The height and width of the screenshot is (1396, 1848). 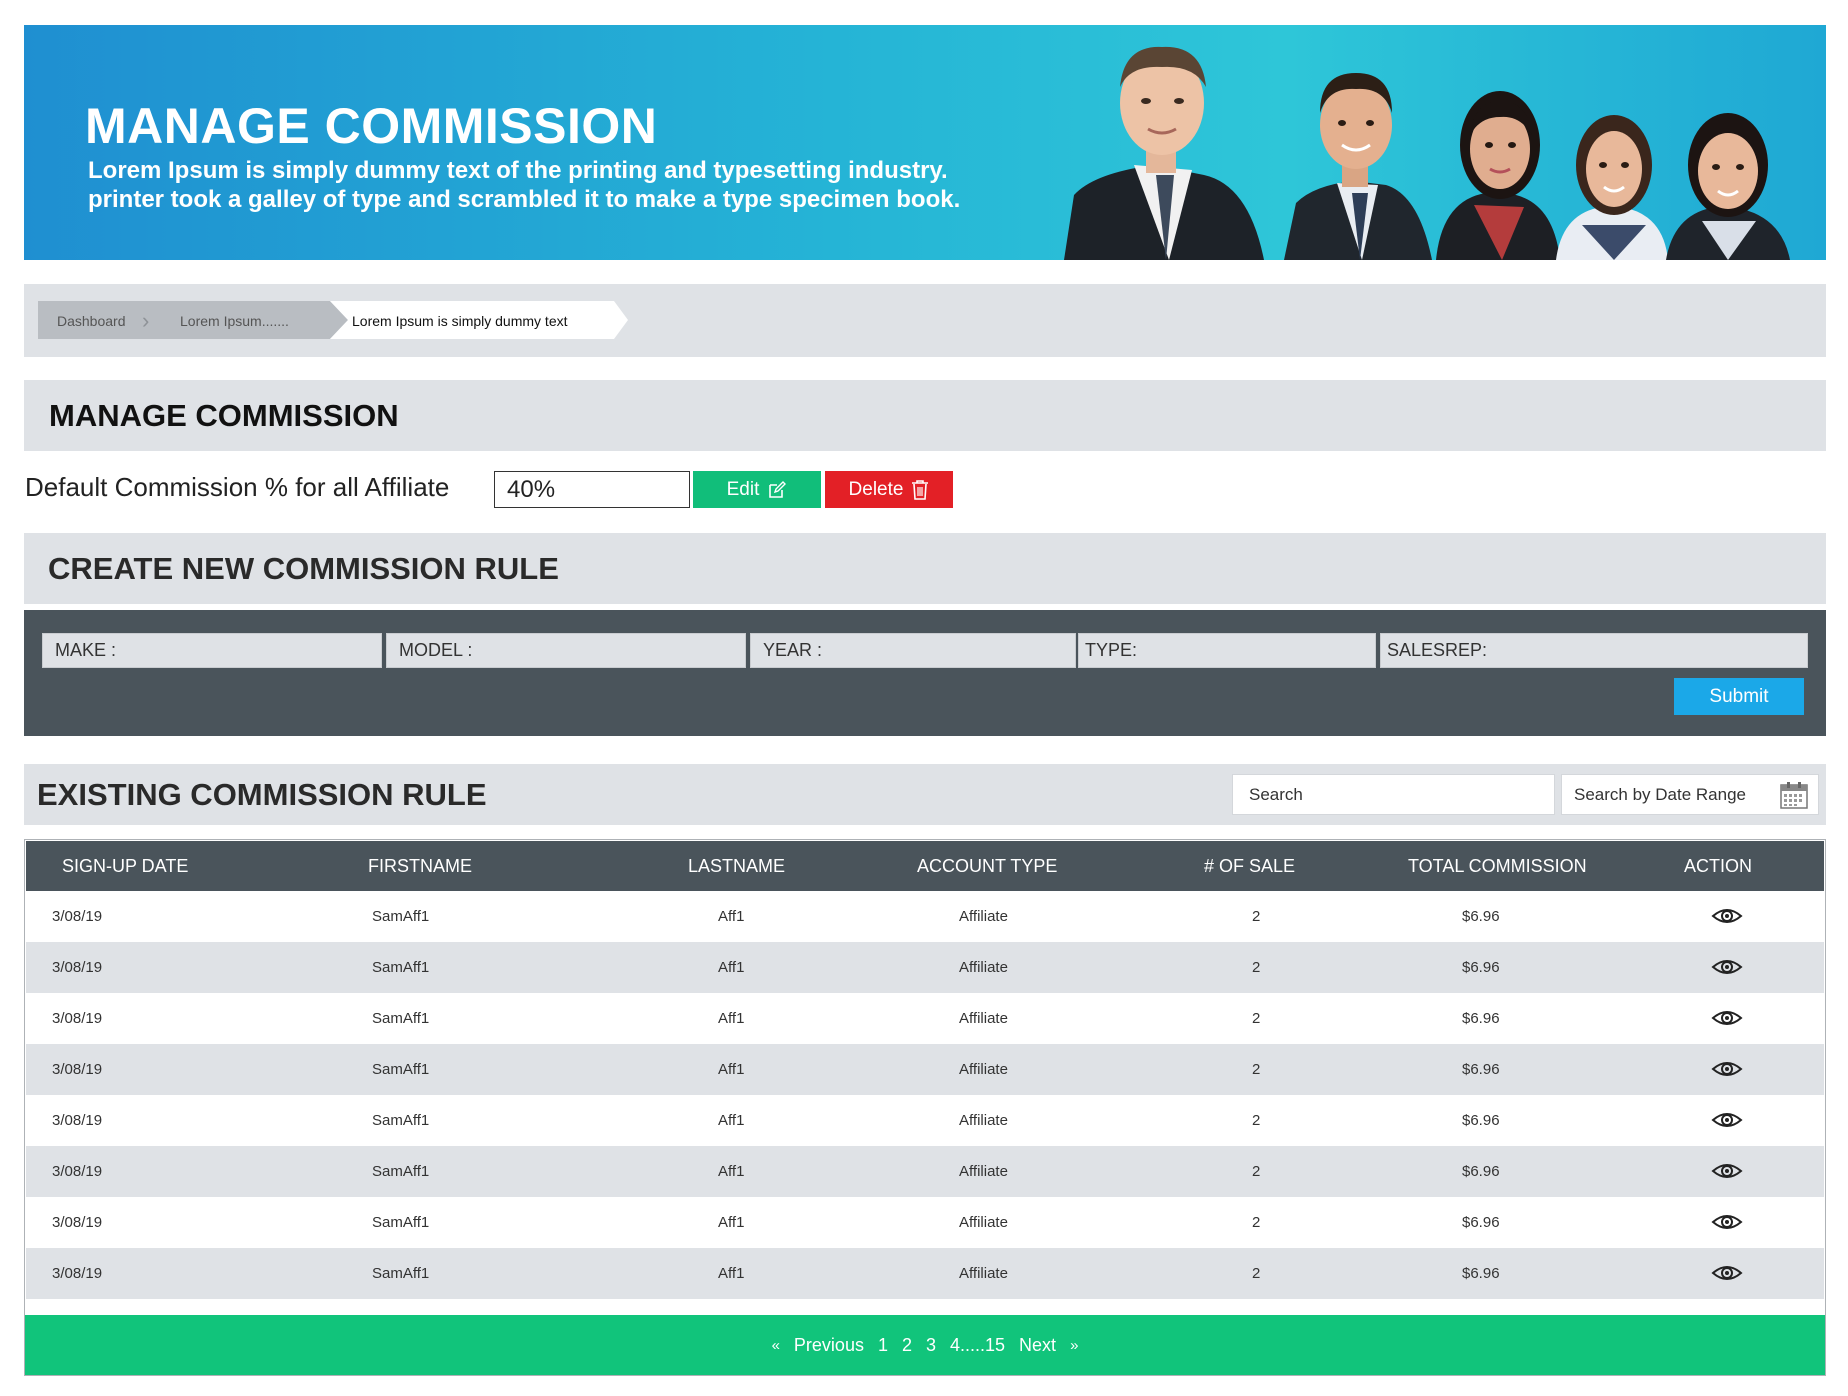 I want to click on header-lastname: LASTNAME, so click(x=737, y=866).